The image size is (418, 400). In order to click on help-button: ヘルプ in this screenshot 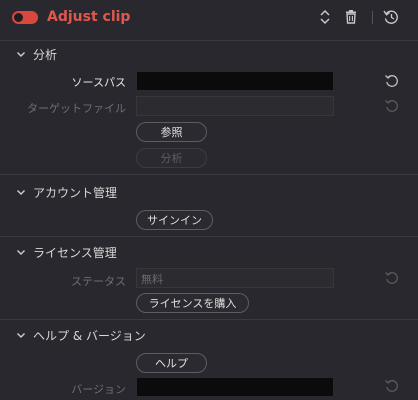, I will do `click(171, 363)`.